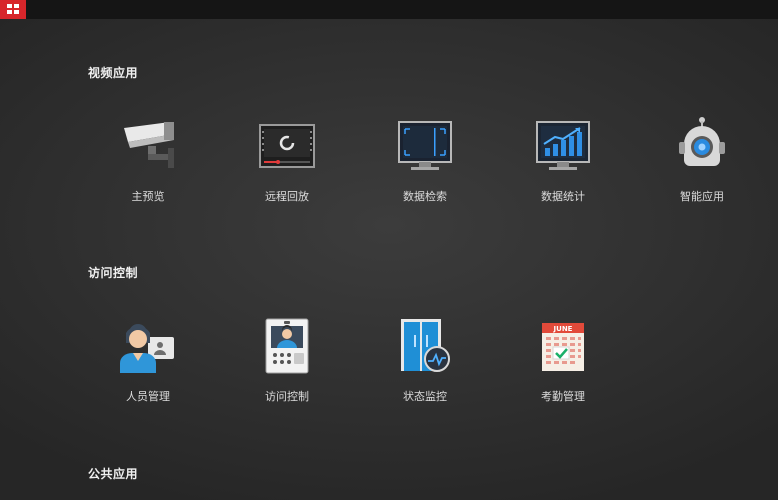 The image size is (778, 500). I want to click on tile-label: 远程回放, so click(287, 196).